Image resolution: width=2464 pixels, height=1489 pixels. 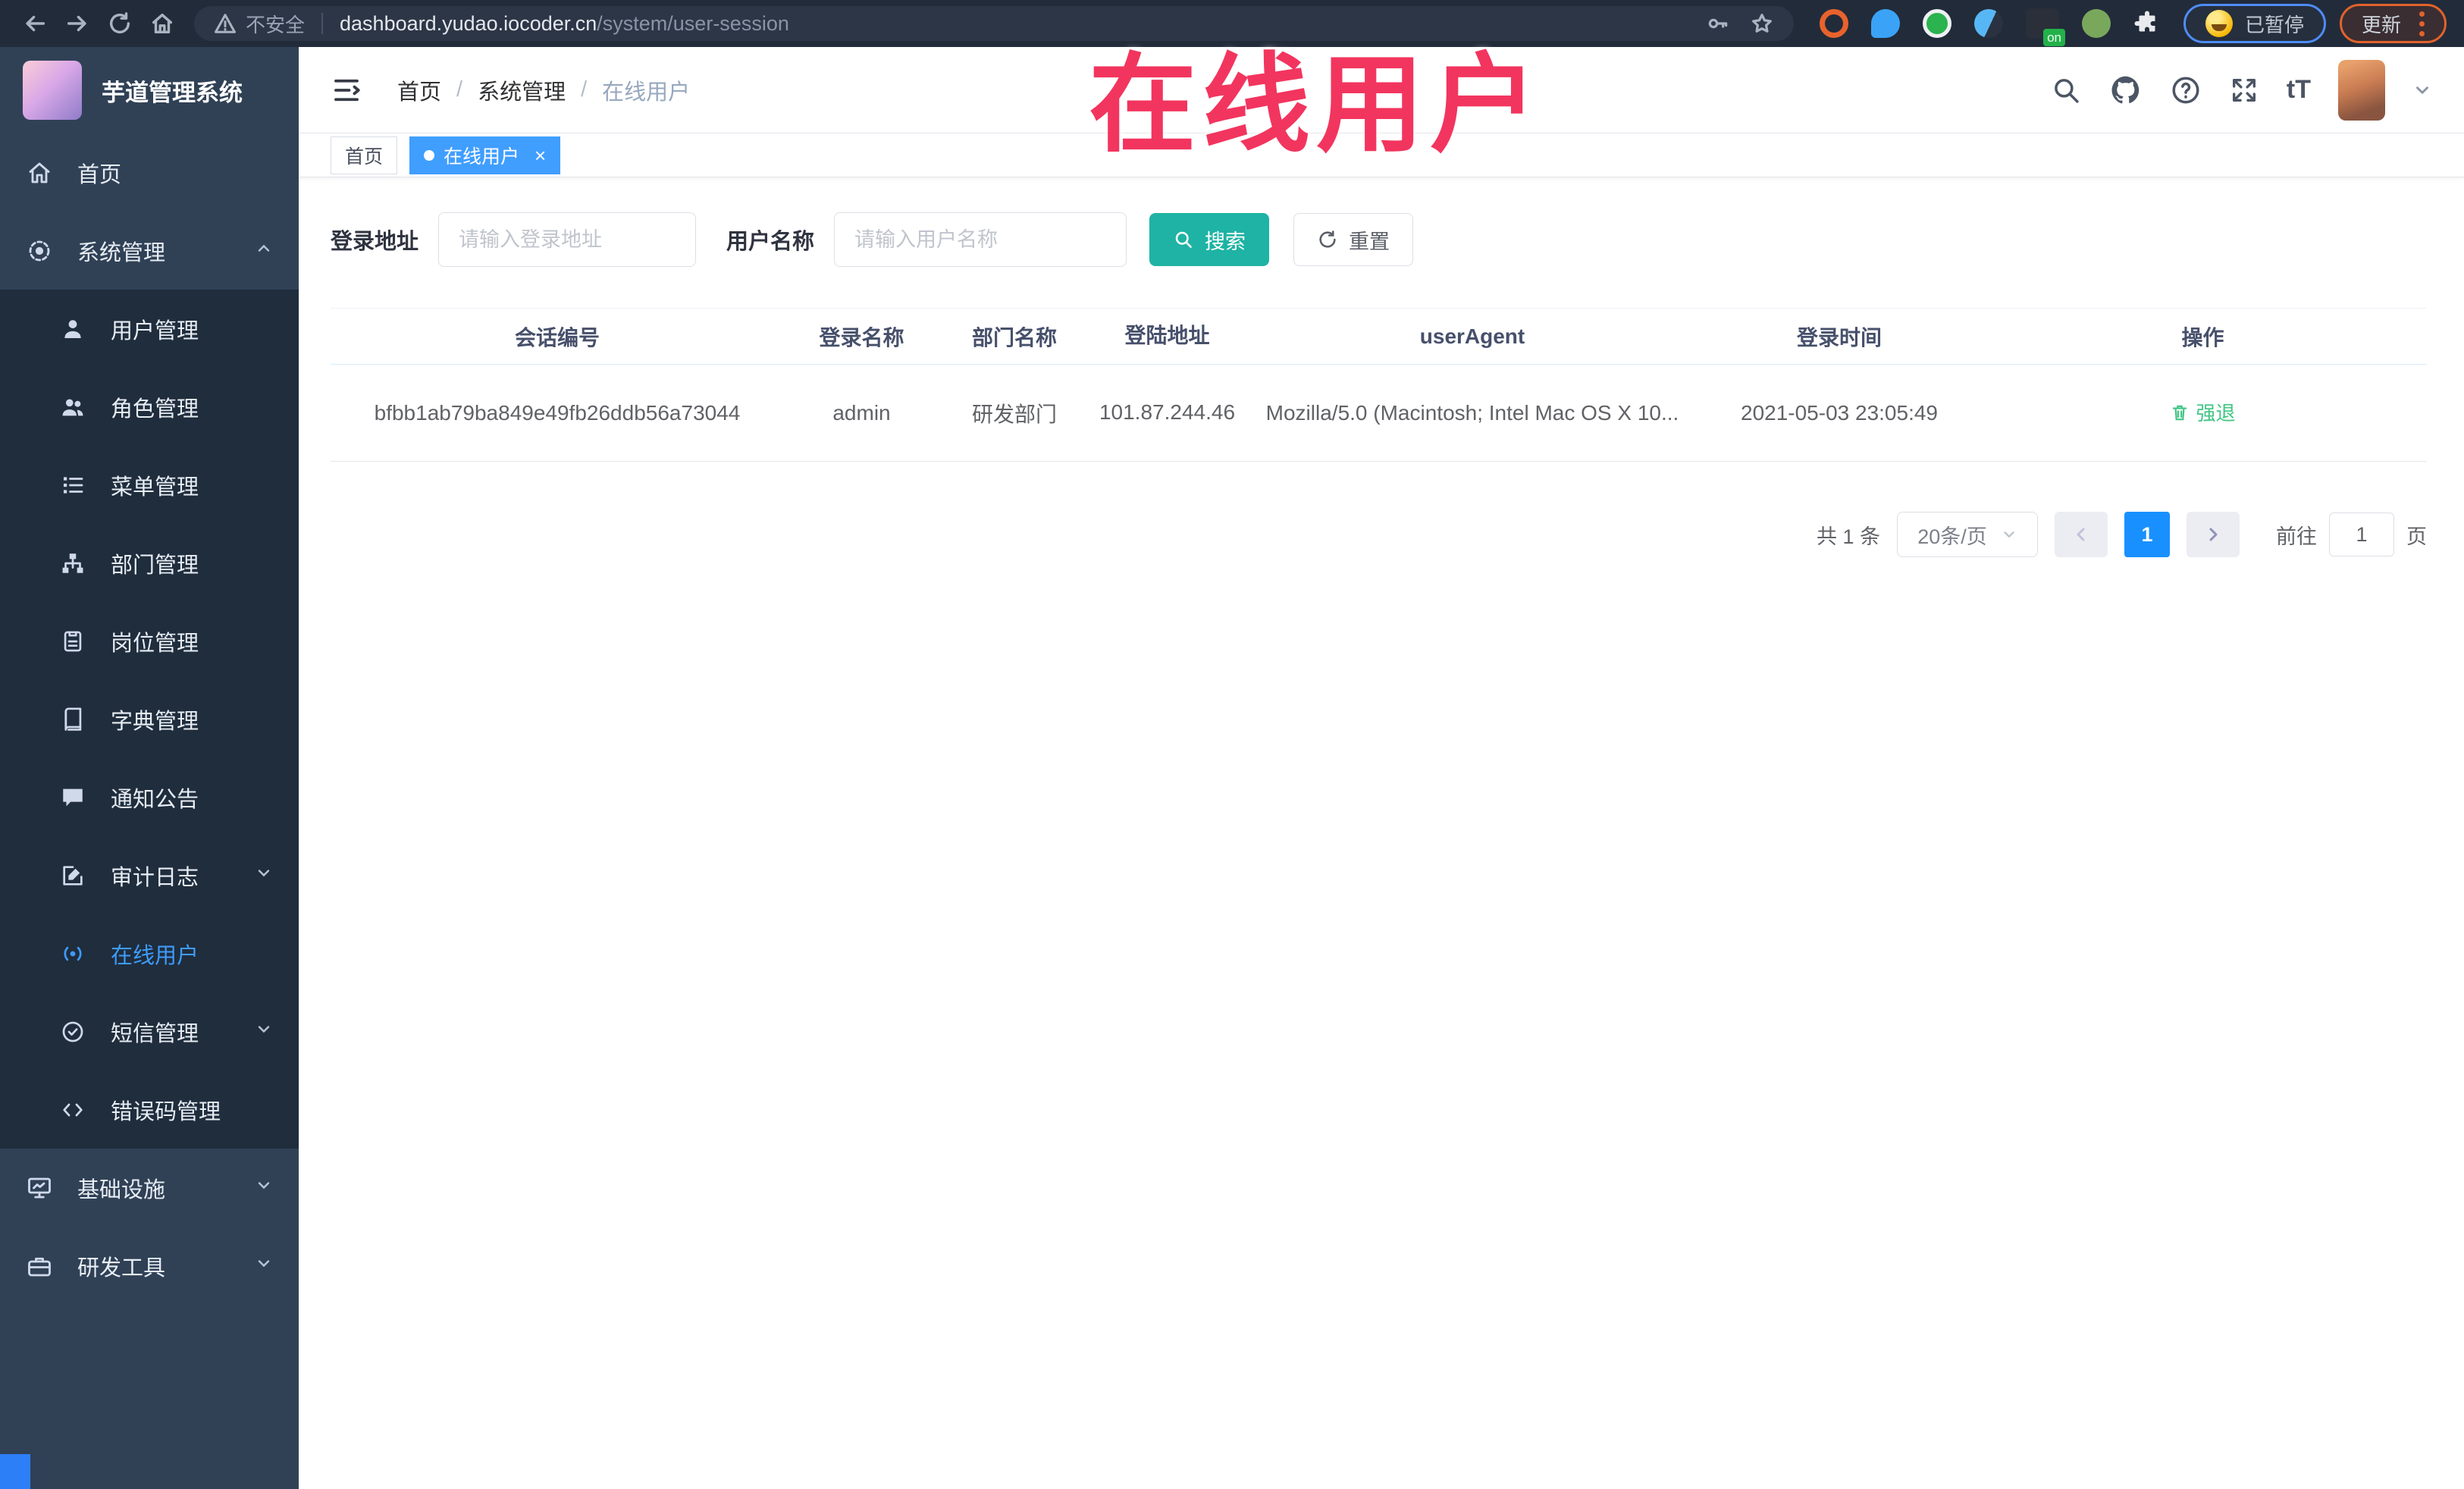 I want to click on col-login-time: 登录时间, so click(x=1839, y=338).